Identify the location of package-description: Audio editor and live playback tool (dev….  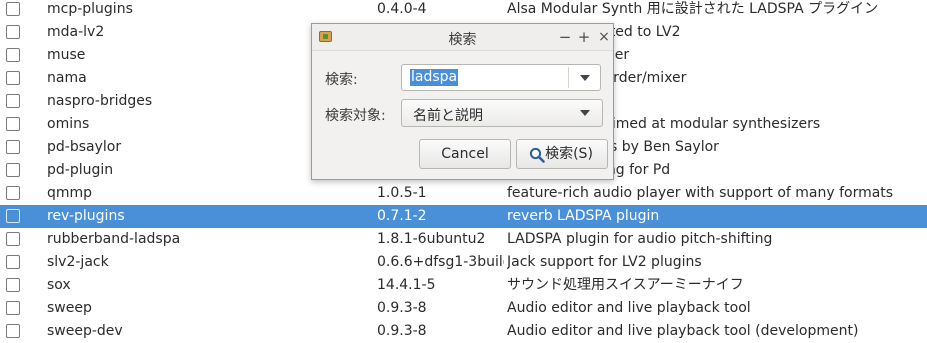
(683, 331).